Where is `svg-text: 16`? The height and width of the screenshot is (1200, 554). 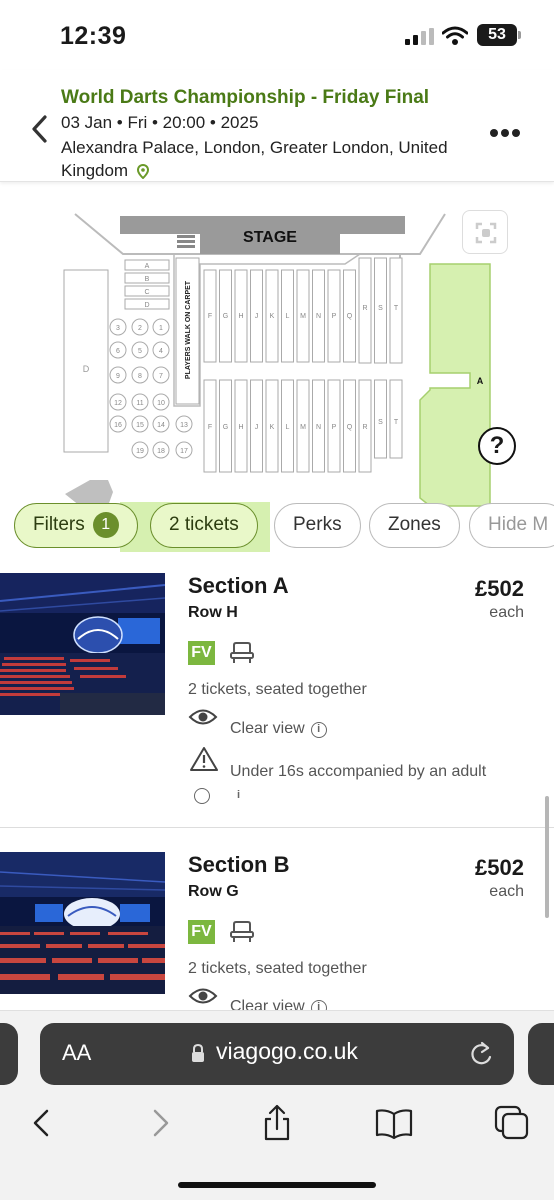
svg-text: 16 is located at coordinates (118, 425).